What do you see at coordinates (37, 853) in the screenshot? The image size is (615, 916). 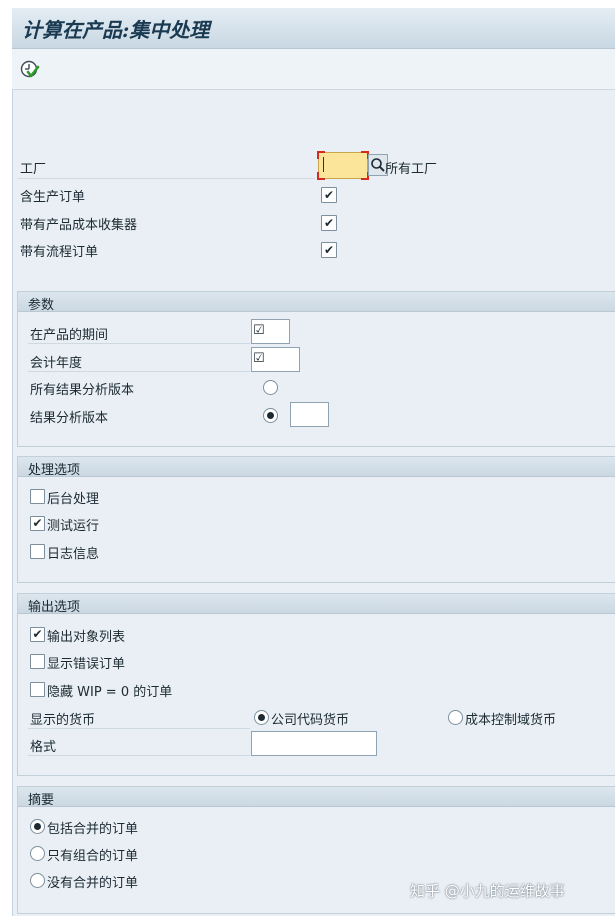 I see `only-combined-orders-radio` at bounding box center [37, 853].